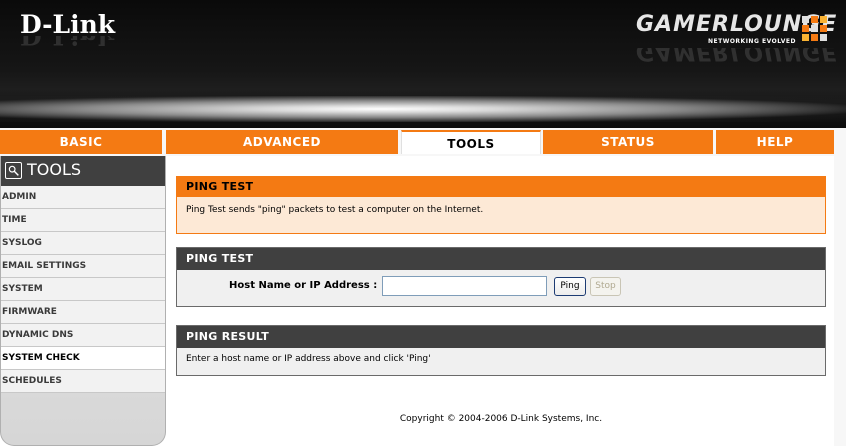 Image resolution: width=846 pixels, height=446 pixels. What do you see at coordinates (501, 259) in the screenshot?
I see `ping-test-title: PING TEST` at bounding box center [501, 259].